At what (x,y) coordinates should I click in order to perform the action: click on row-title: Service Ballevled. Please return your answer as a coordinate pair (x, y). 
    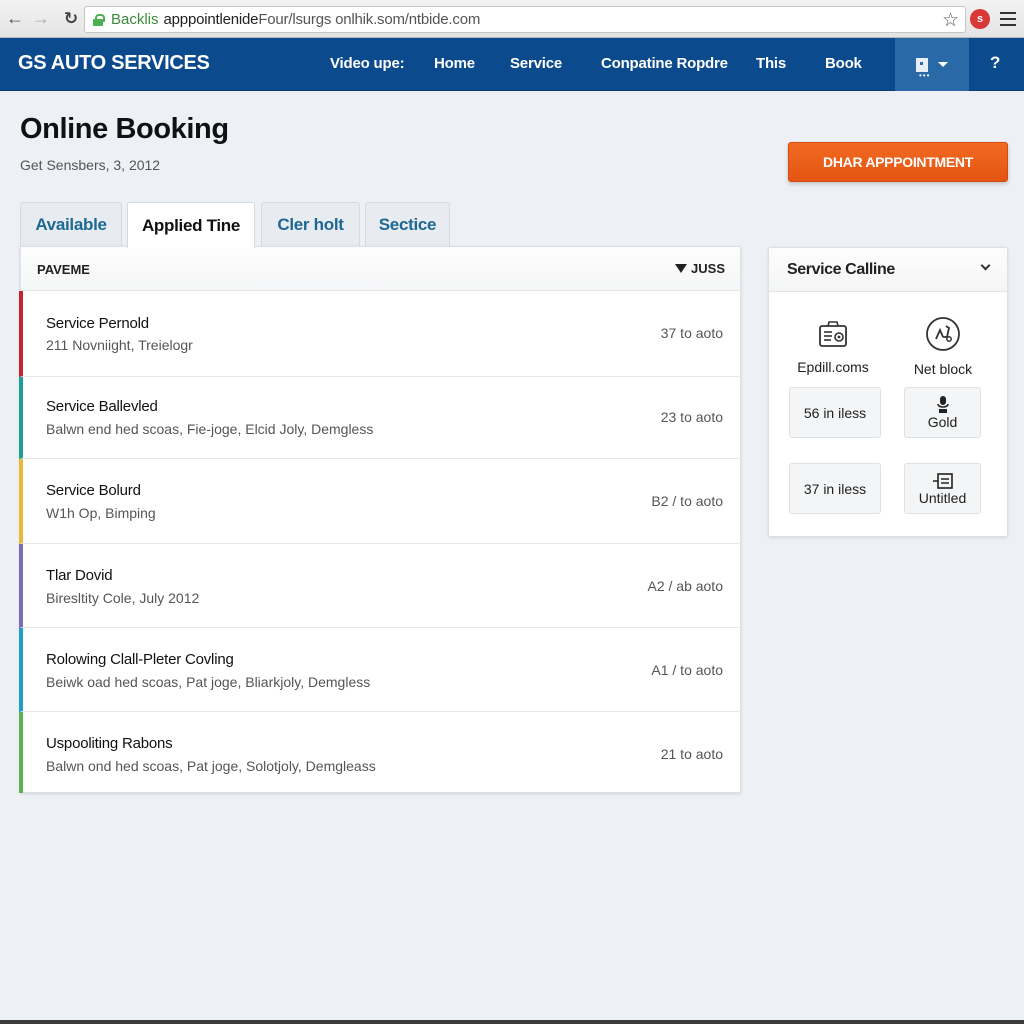
    Looking at the image, I should click on (102, 406).